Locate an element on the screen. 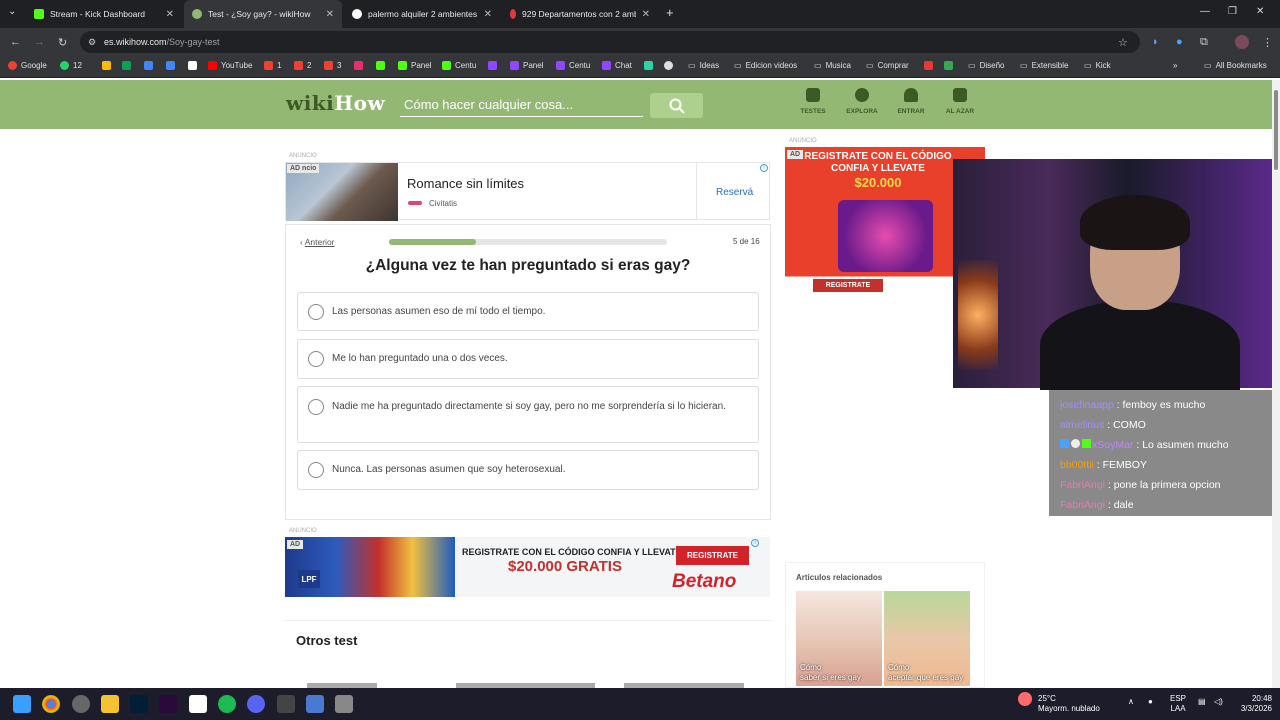 The height and width of the screenshot is (720, 1280). weather-icon is located at coordinates (1025, 699).